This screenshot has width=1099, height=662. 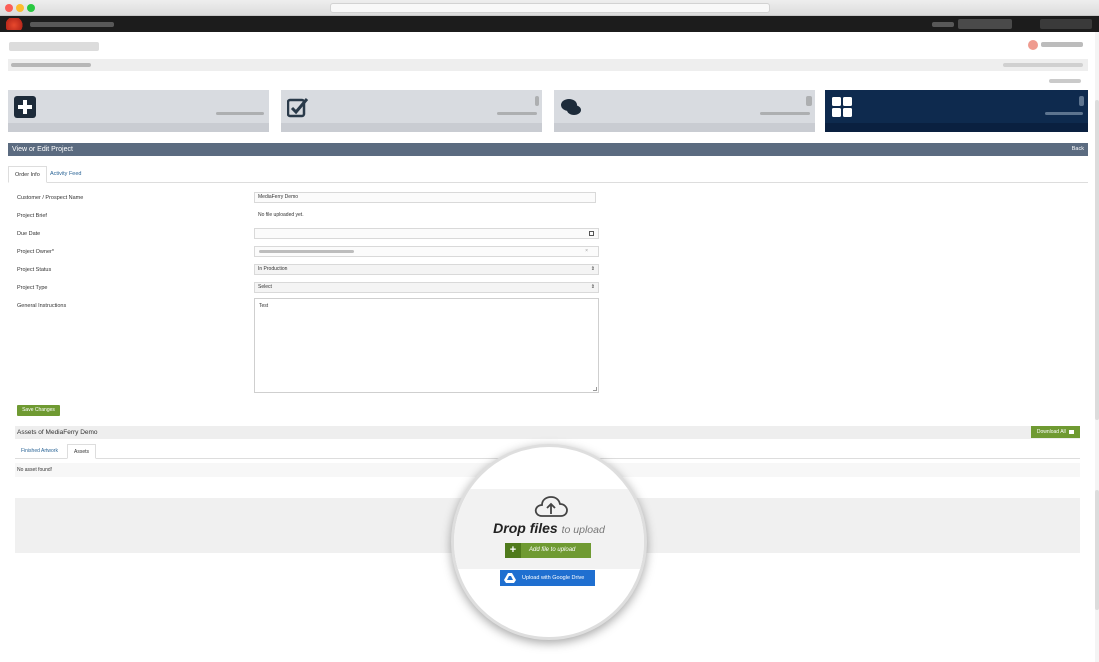 What do you see at coordinates (1078, 149) in the screenshot?
I see `back-link: Back` at bounding box center [1078, 149].